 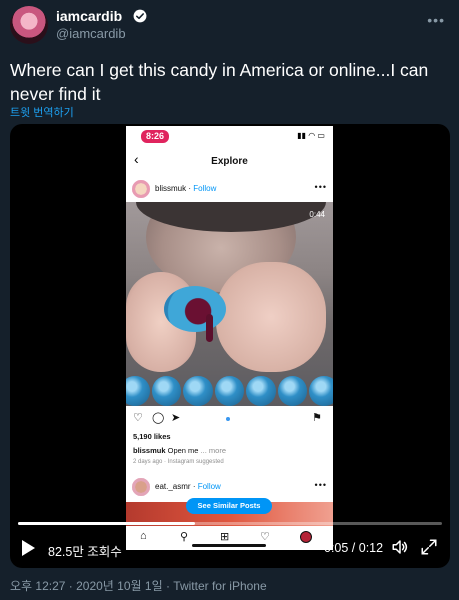 I want to click on video-candy, so click(x=195, y=309).